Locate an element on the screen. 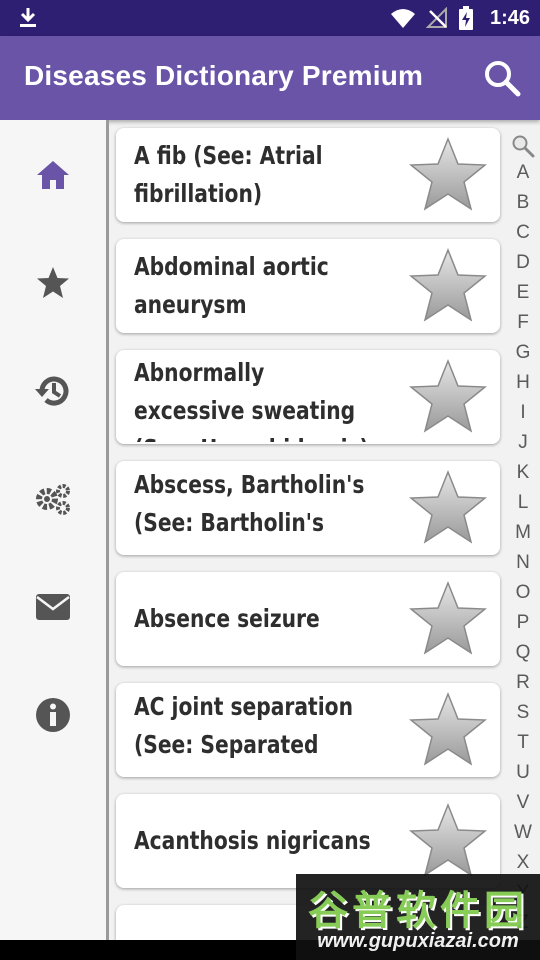 The width and height of the screenshot is (540, 960). index-letter-l: L is located at coordinates (523, 503).